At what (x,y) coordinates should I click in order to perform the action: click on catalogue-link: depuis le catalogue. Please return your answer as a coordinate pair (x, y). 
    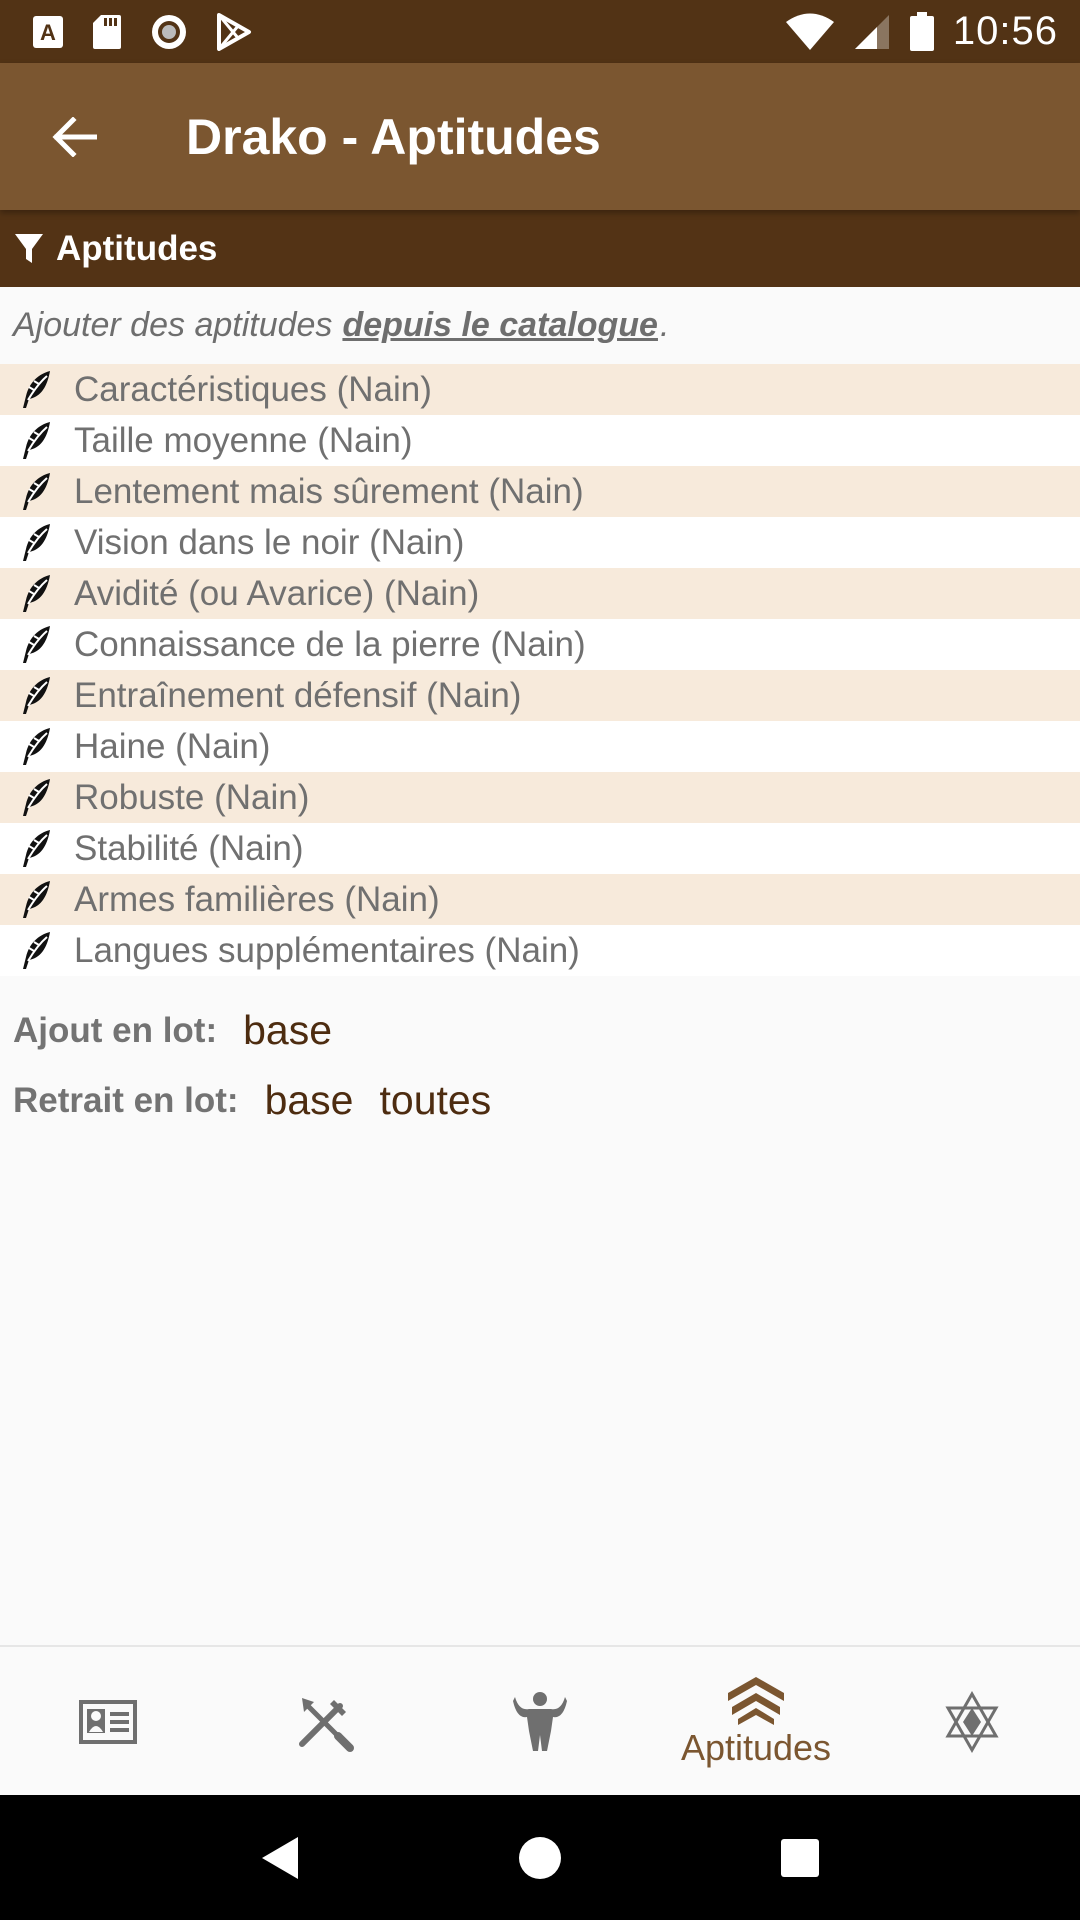
    Looking at the image, I should click on (500, 325).